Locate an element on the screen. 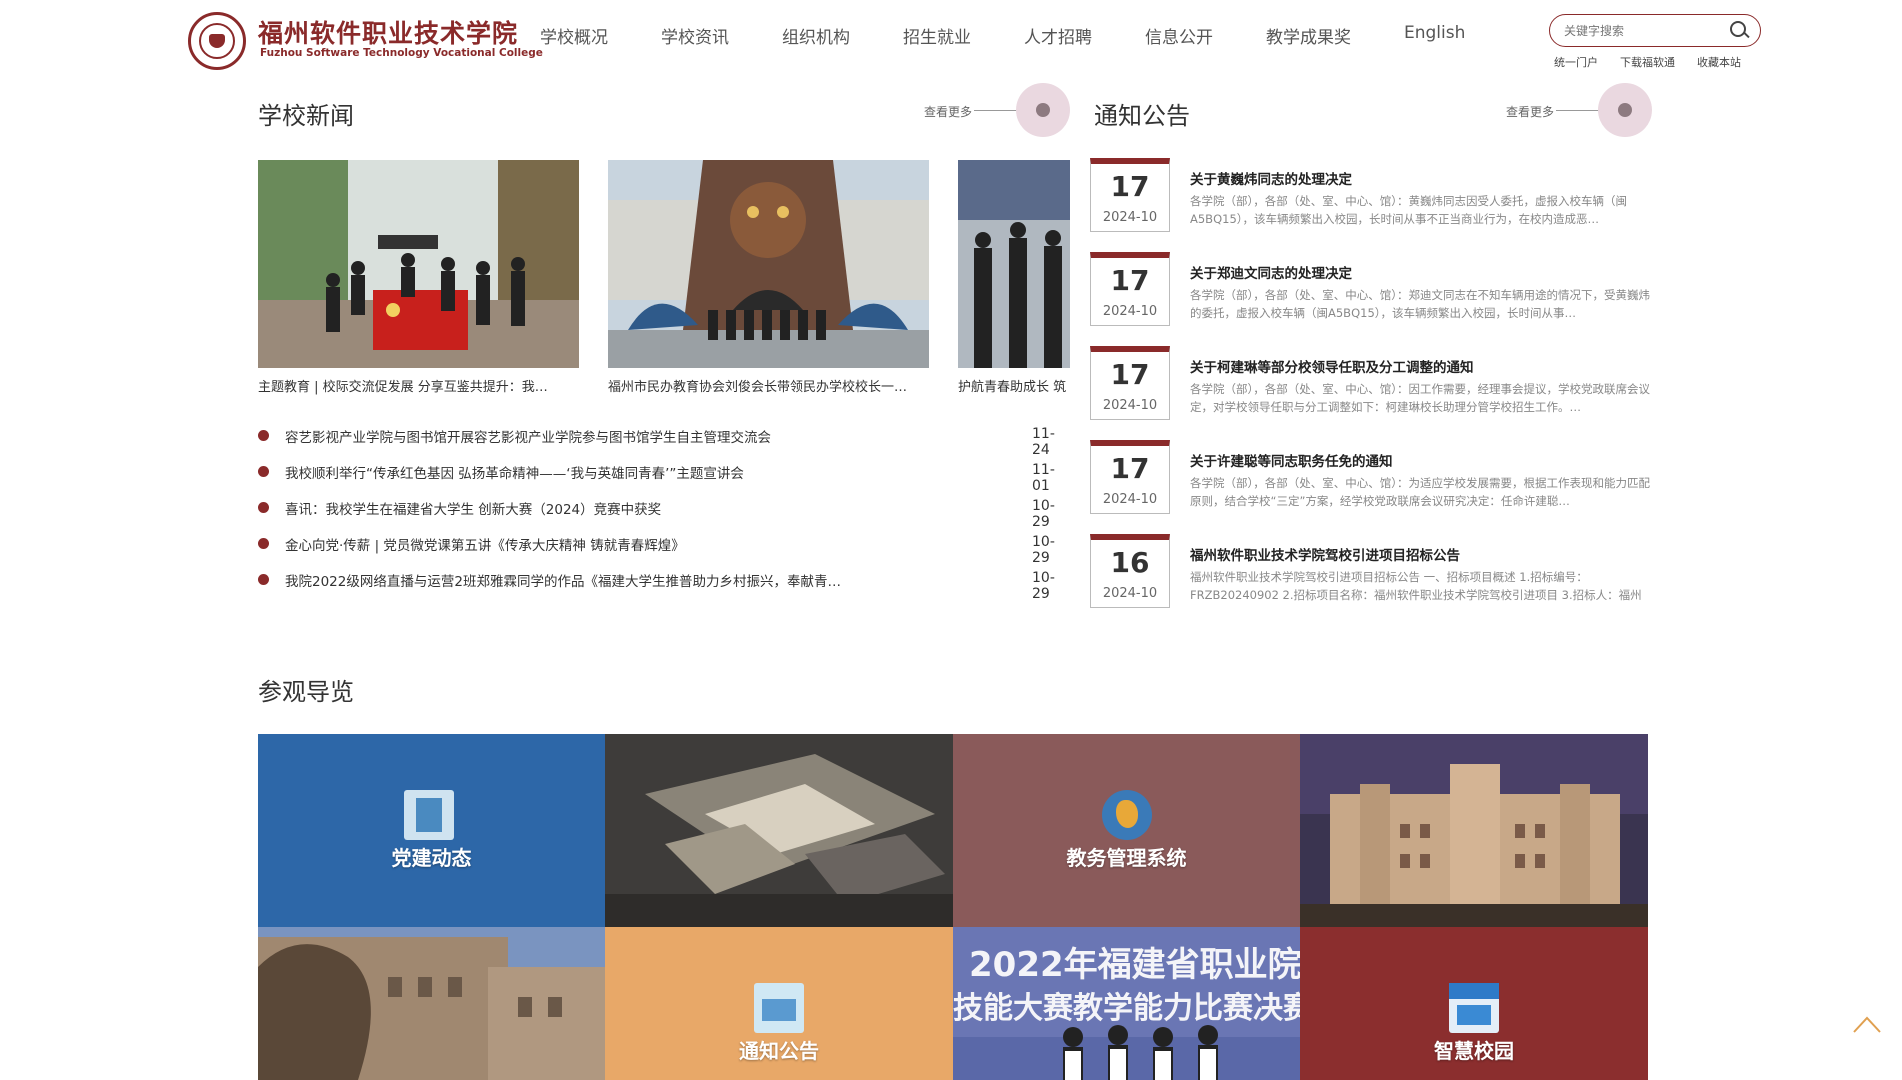 Image resolution: width=1902 pixels, height=1080 pixels. news-item-title: 容艺影视产业学院与图书馆开展容艺影视产业学院参与图书馆学生自主管理交流会 is located at coordinates (655, 436).